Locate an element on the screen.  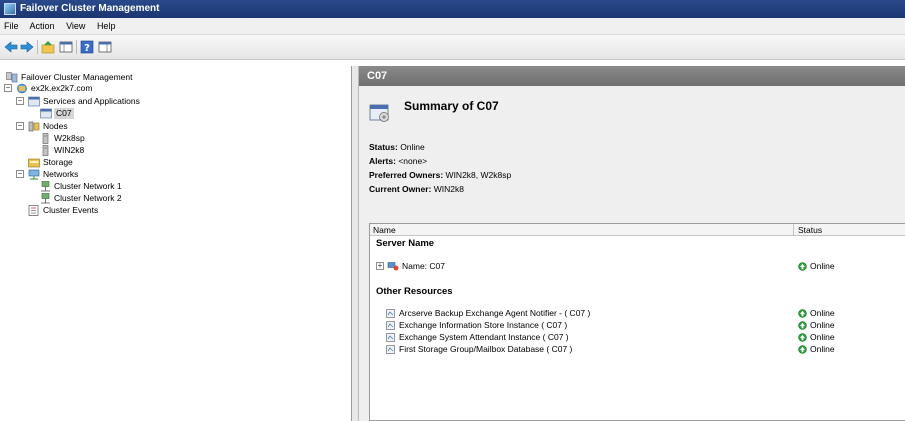
window-title: Failover Cluster Management is located at coordinates (90, 8).